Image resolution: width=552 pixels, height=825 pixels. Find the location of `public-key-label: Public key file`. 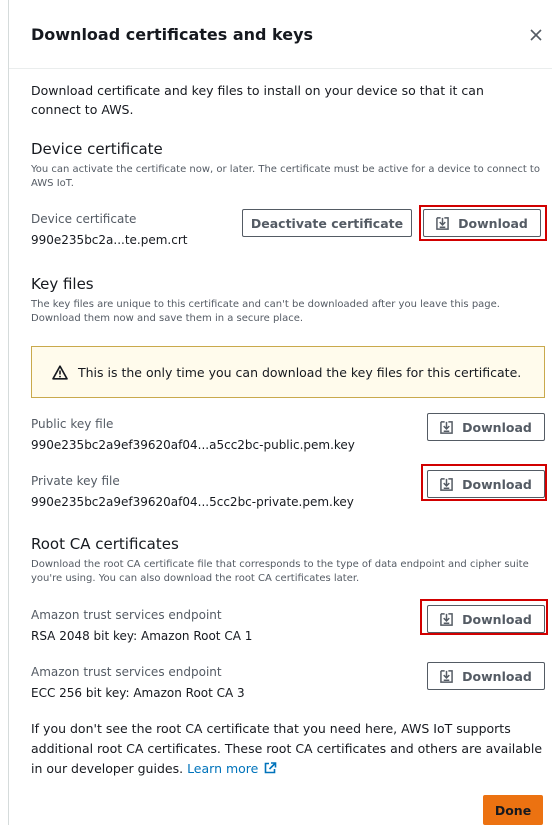

public-key-label: Public key file is located at coordinates (72, 424).